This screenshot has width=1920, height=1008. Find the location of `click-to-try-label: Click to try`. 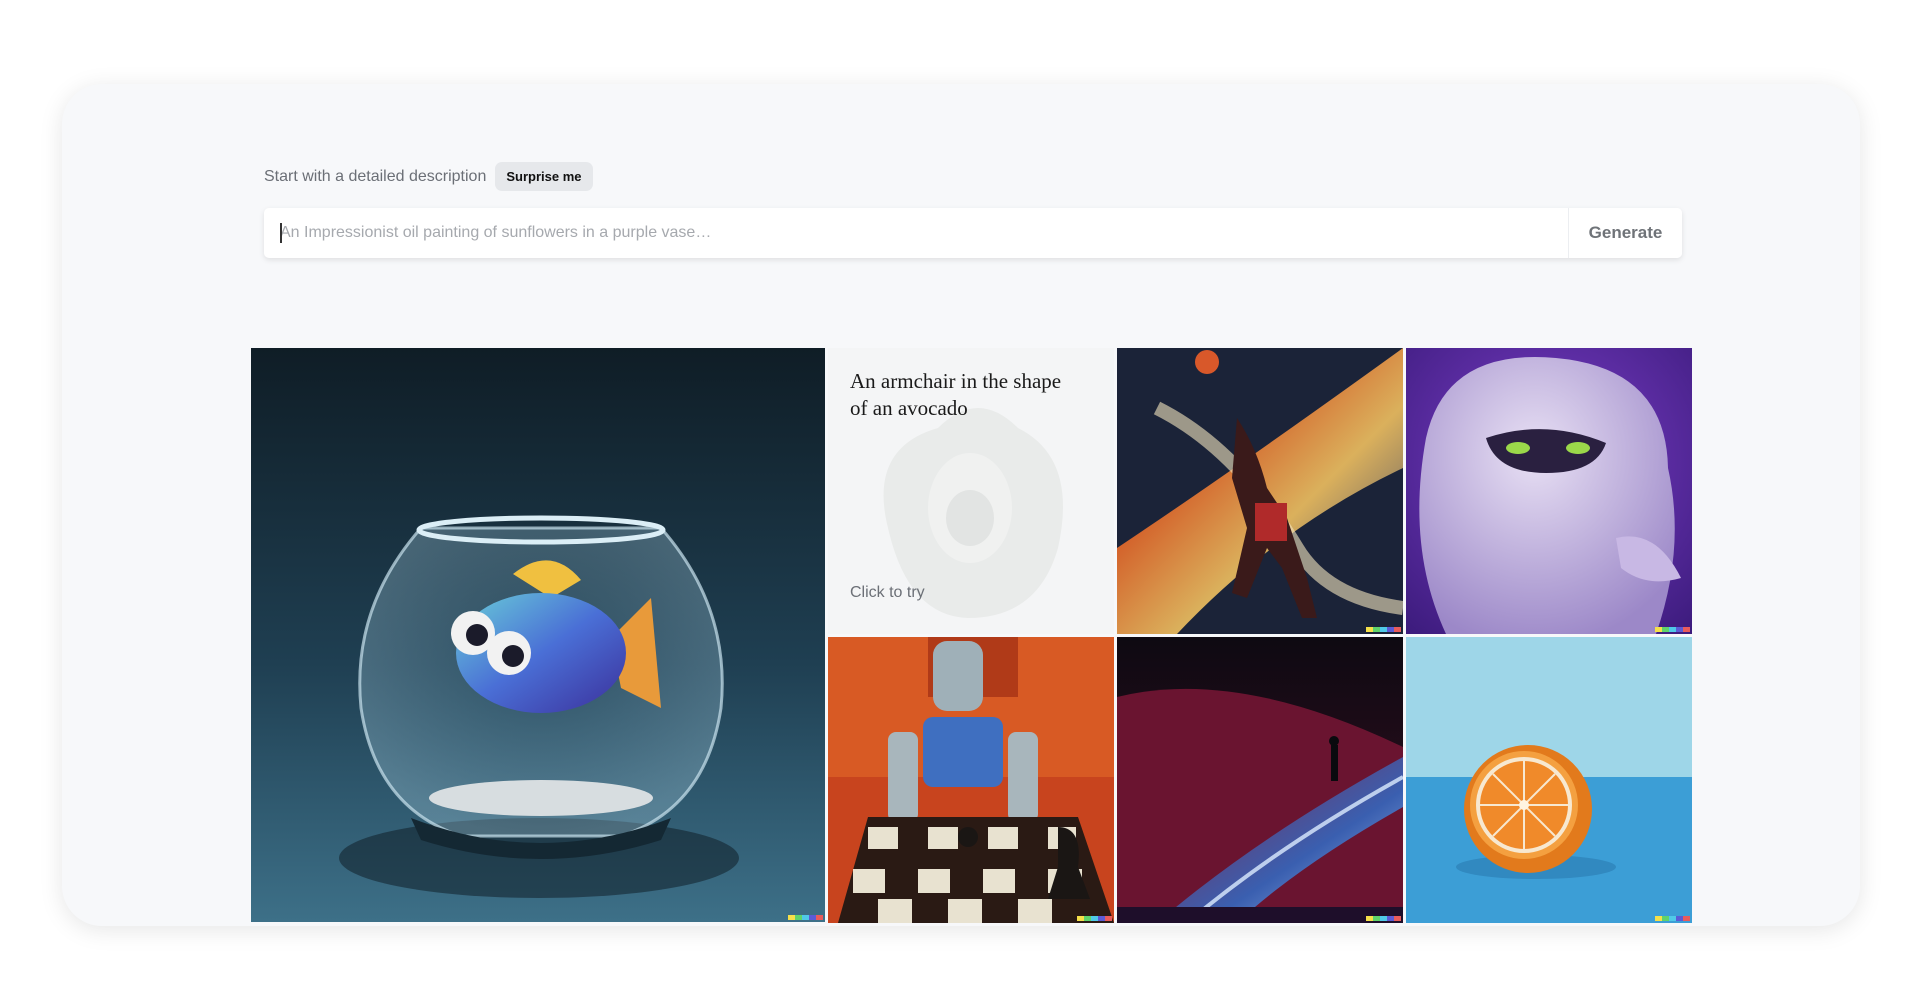

click-to-try-label: Click to try is located at coordinates (887, 592).